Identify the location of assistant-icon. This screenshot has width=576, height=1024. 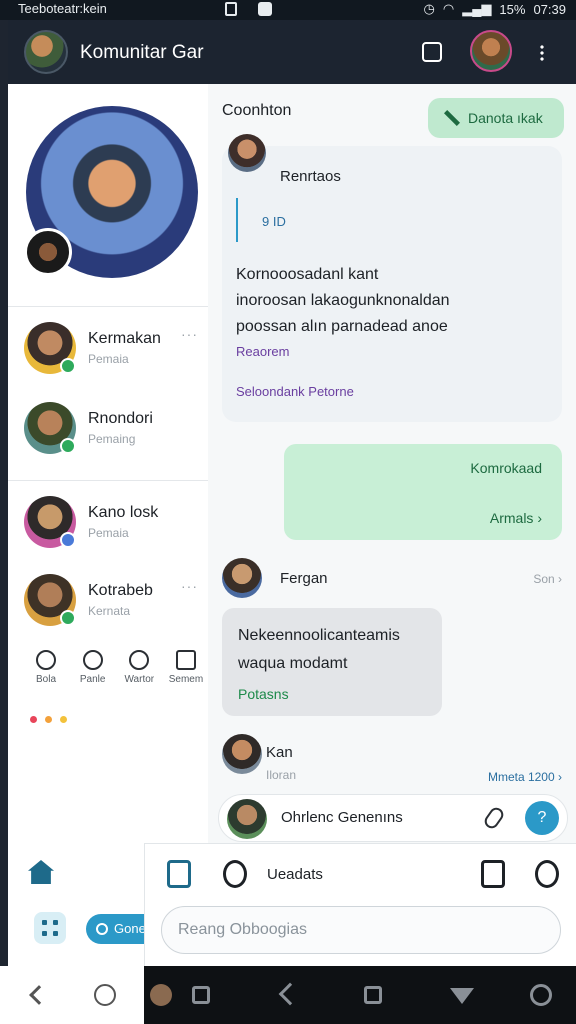
(541, 995).